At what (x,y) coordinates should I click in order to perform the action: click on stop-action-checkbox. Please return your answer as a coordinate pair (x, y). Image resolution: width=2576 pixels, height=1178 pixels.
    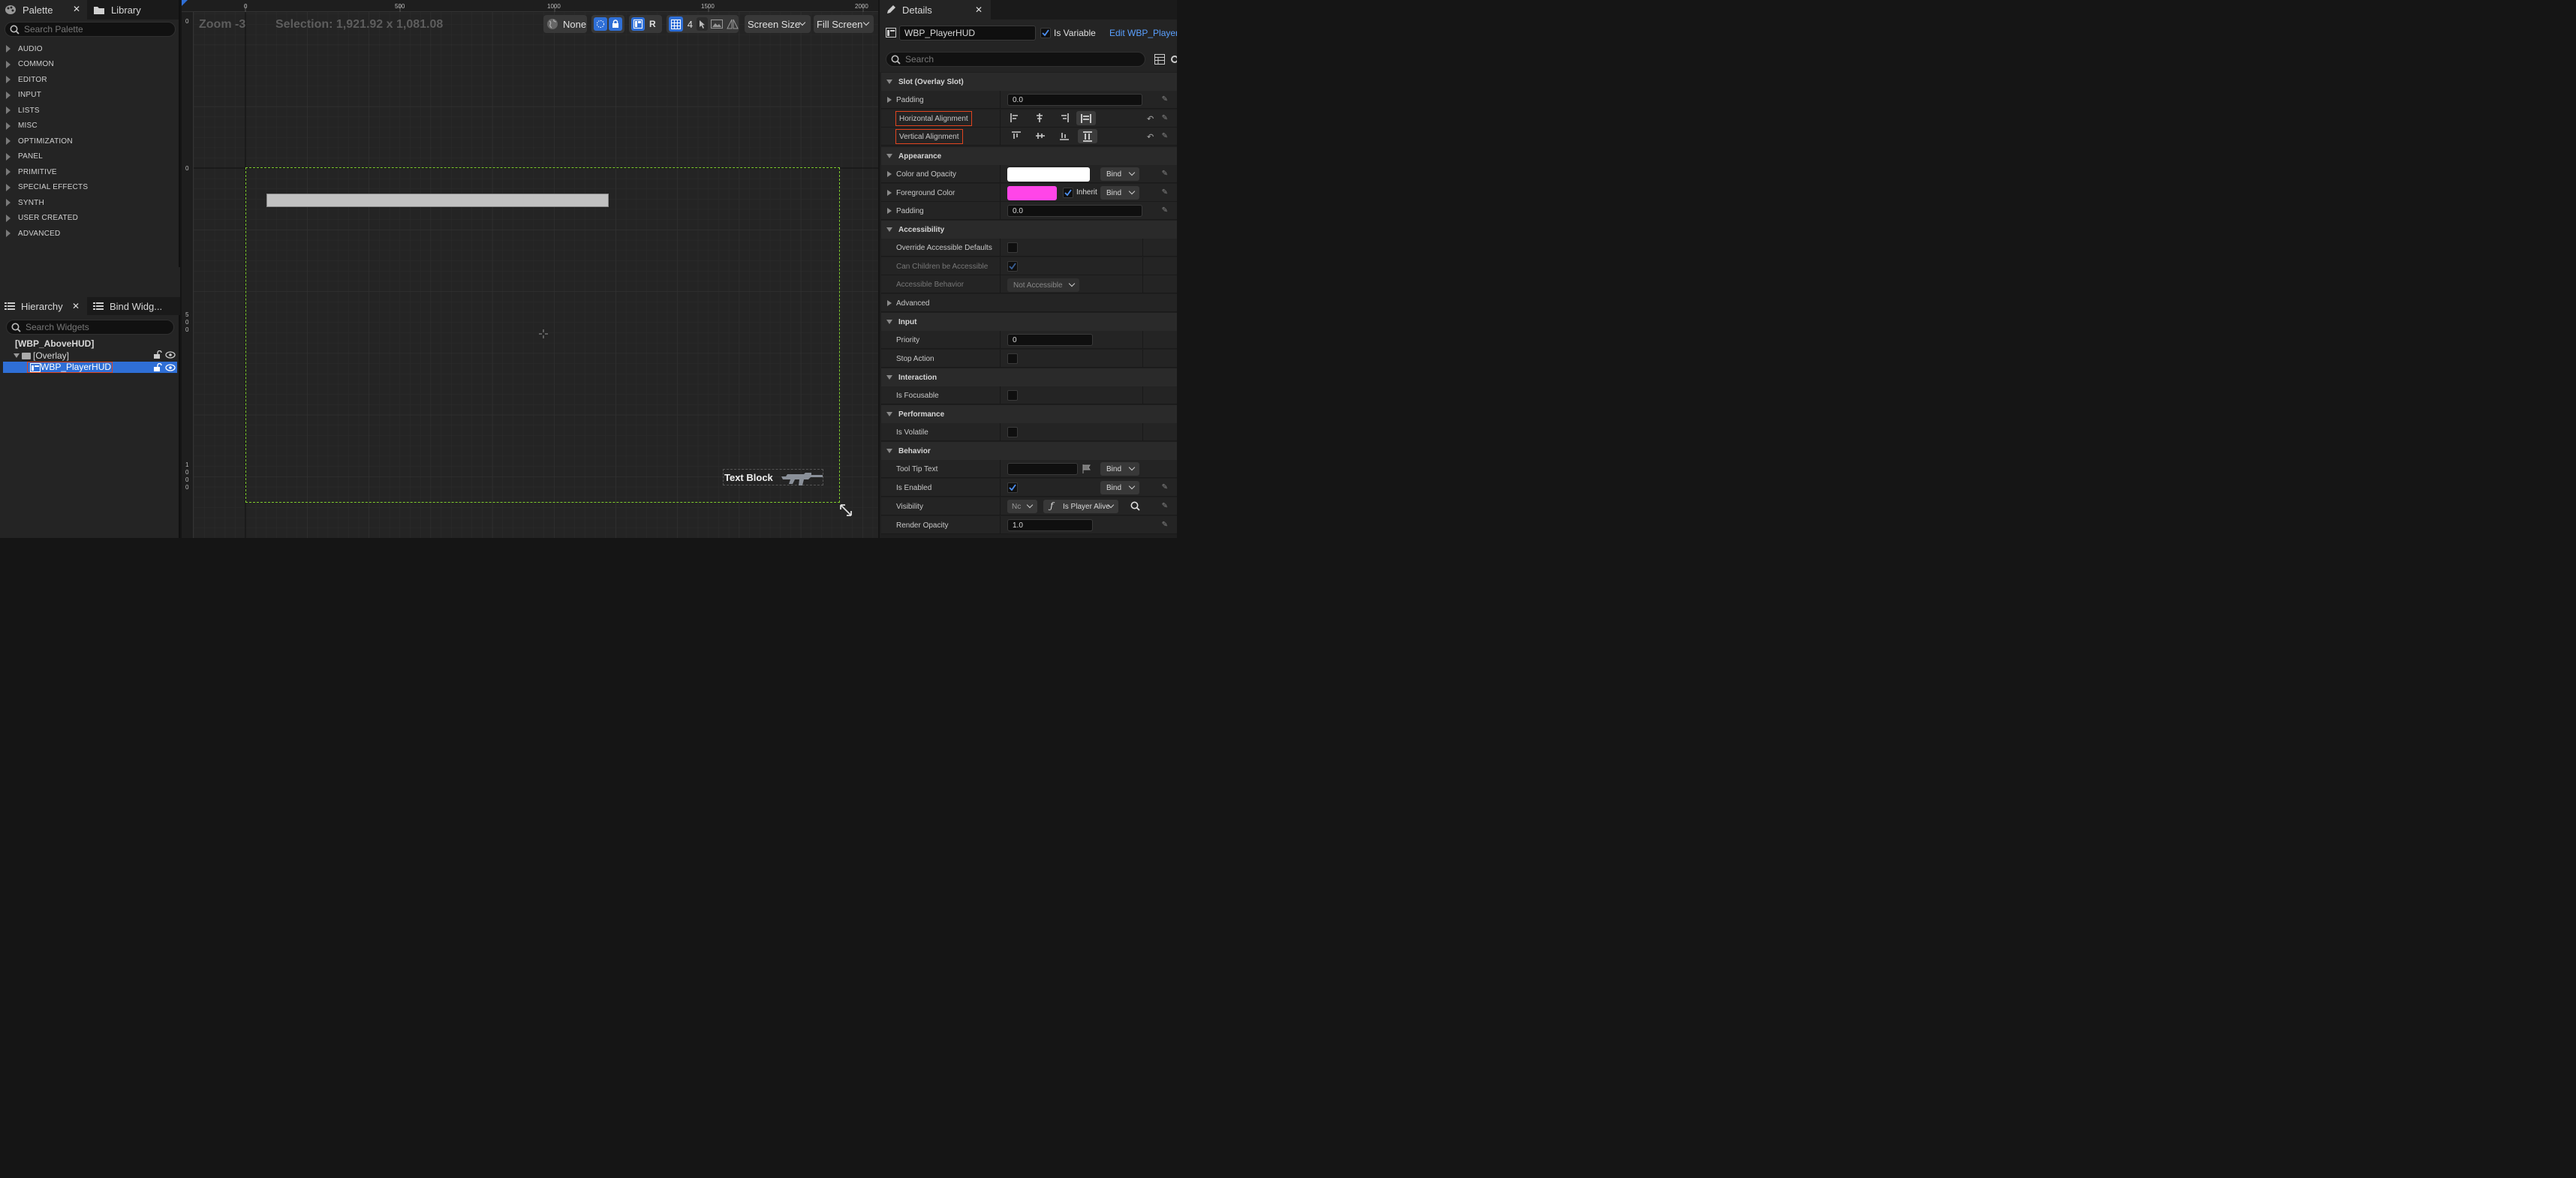
    Looking at the image, I should click on (1012, 358).